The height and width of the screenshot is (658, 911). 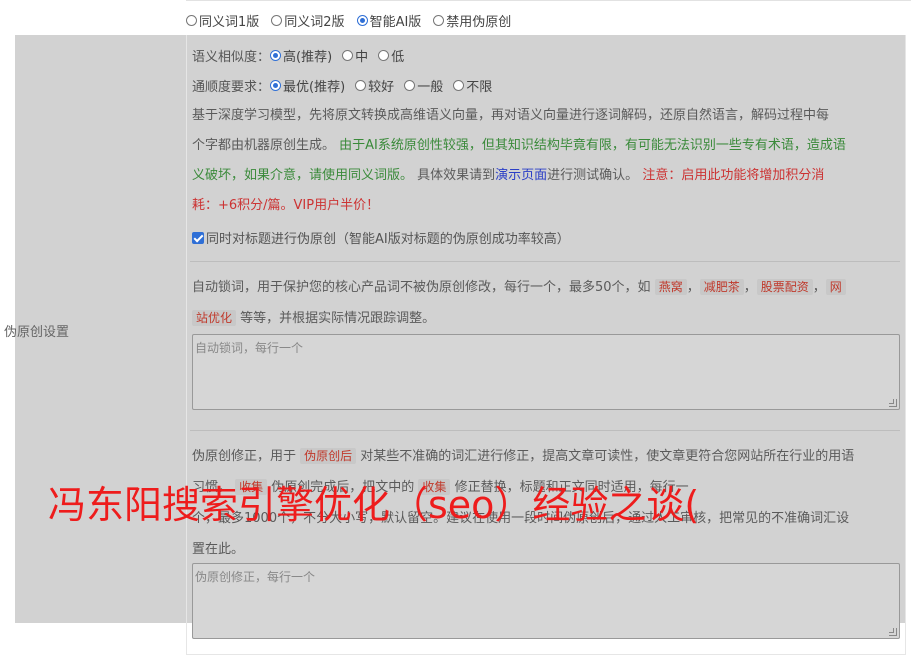 What do you see at coordinates (784, 287) in the screenshot?
I see `example-tag: 股票配资` at bounding box center [784, 287].